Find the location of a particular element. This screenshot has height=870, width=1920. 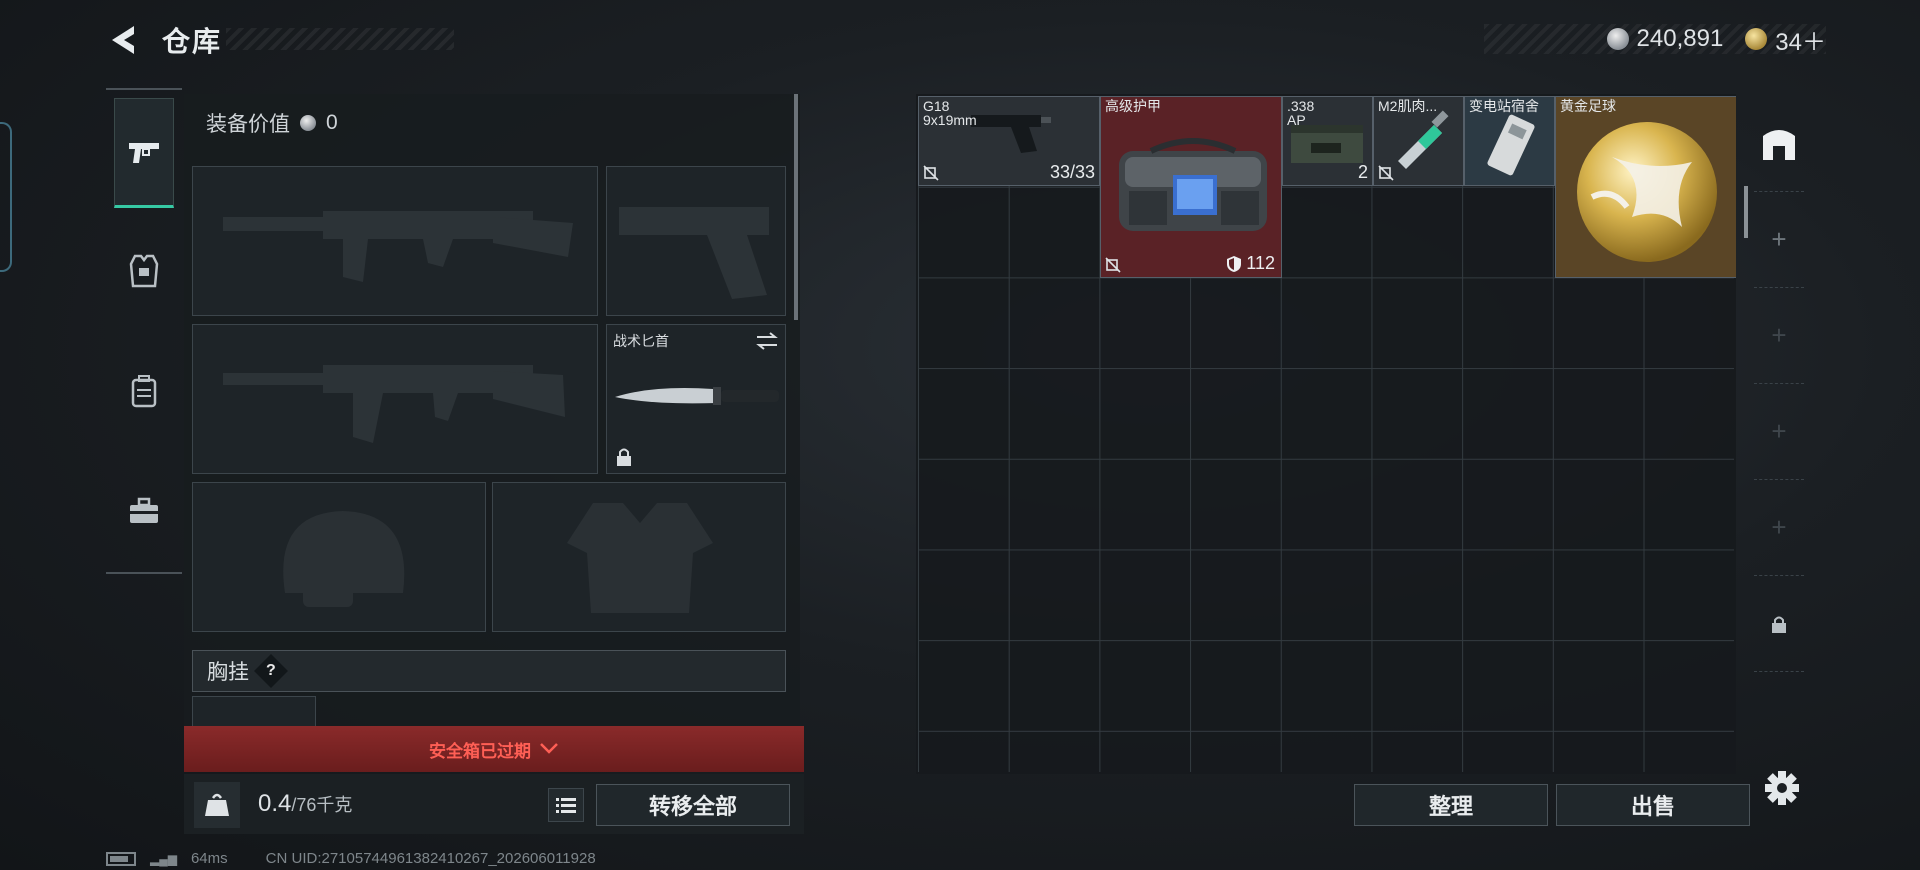

sell-button: 出售 is located at coordinates (1653, 805).